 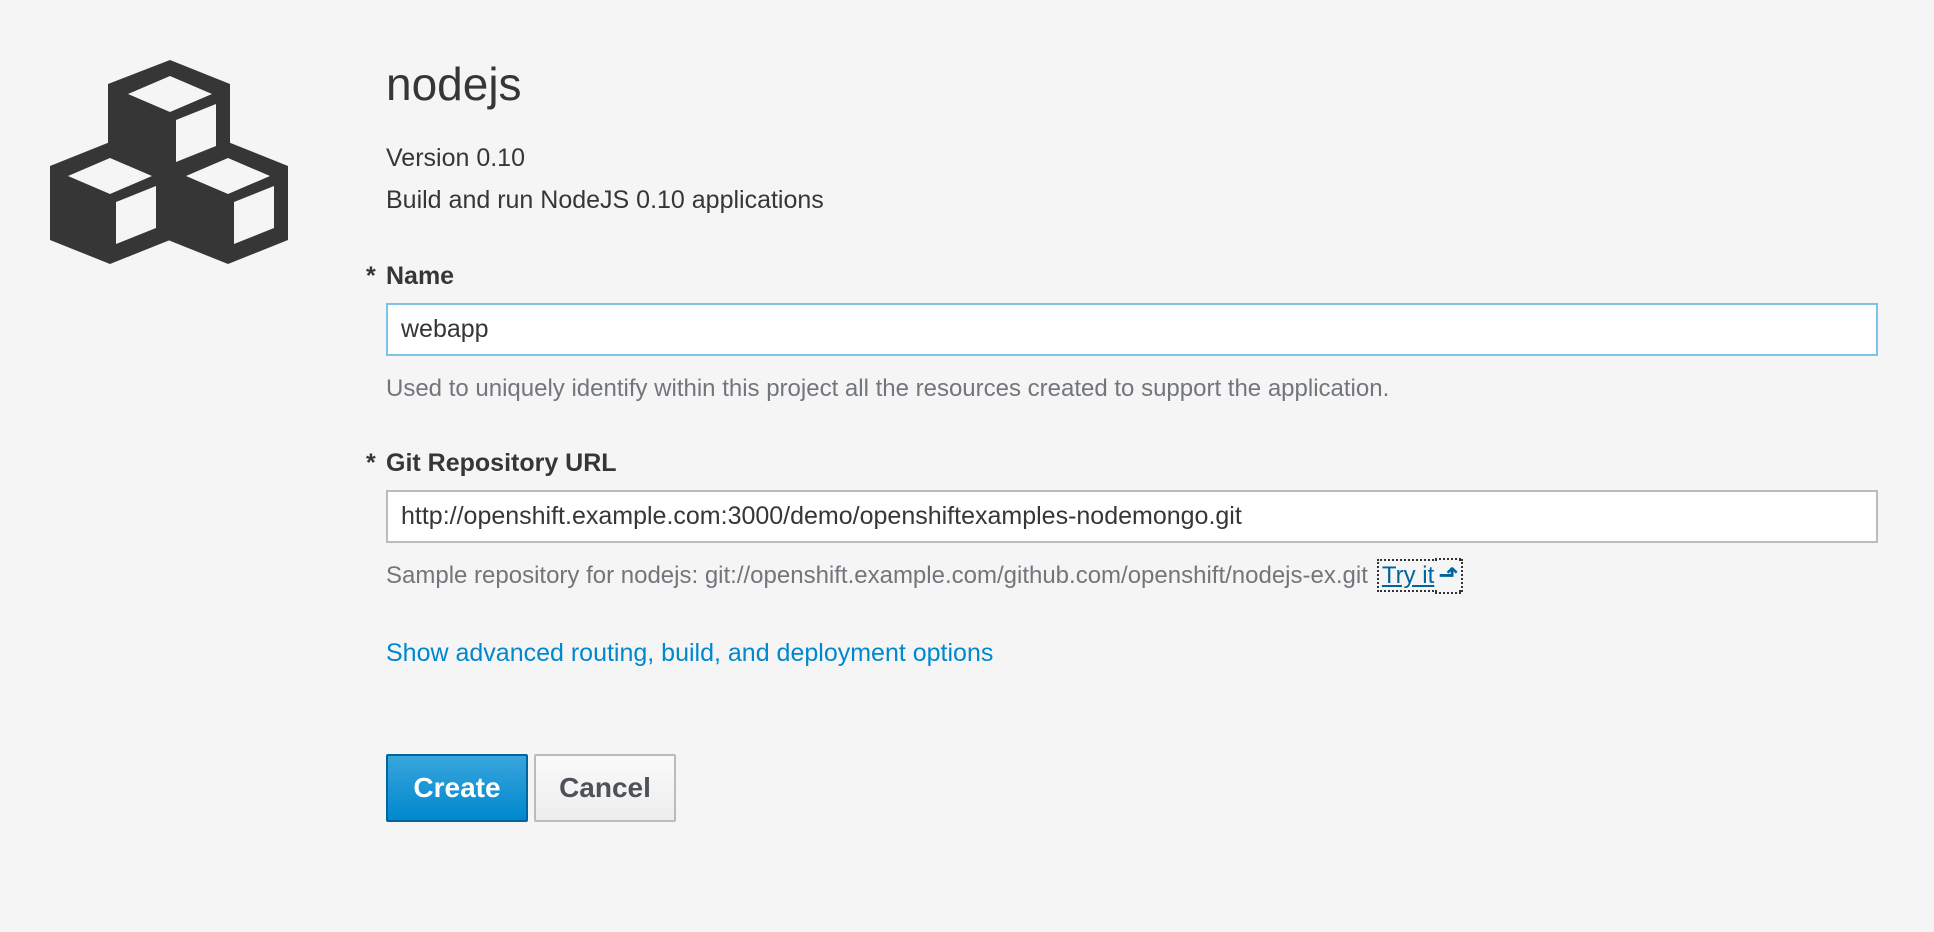 I want to click on try-it-link: Try it ⬏, so click(x=1420, y=575).